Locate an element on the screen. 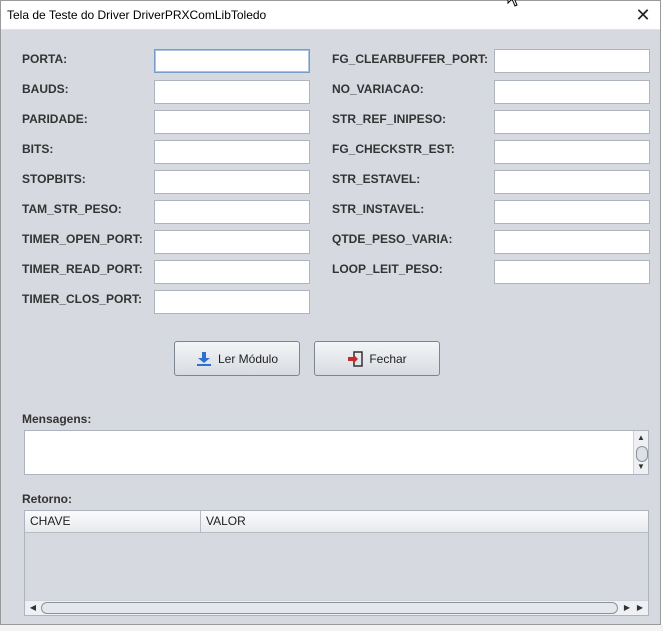 This screenshot has width=663, height=631. bits-input is located at coordinates (232, 152).